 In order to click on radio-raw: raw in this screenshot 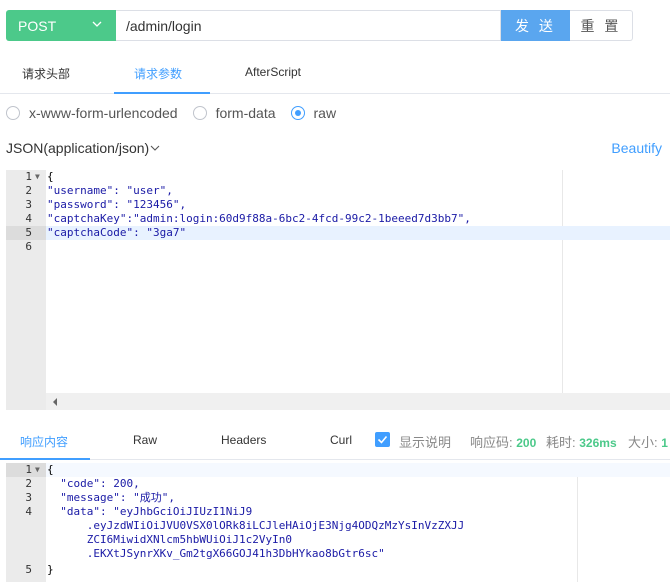, I will do `click(313, 113)`.